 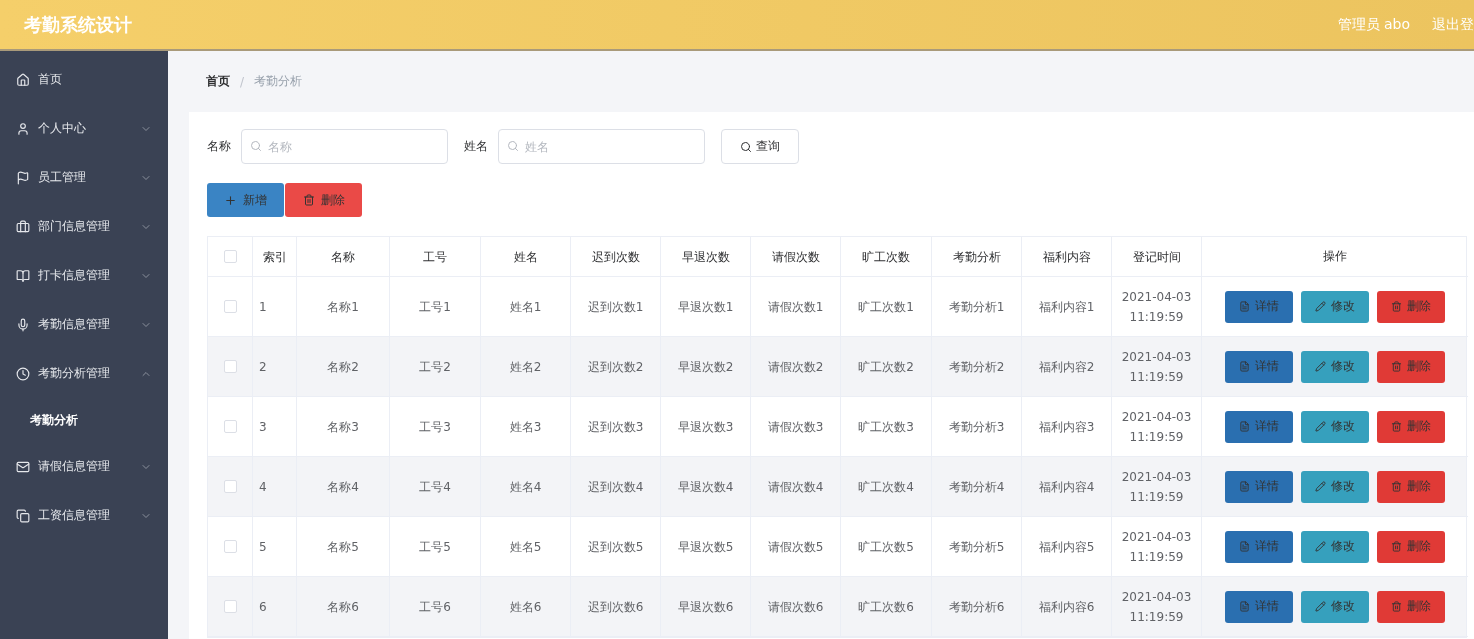 What do you see at coordinates (601, 146) in the screenshot?
I see `search-field: 姓名` at bounding box center [601, 146].